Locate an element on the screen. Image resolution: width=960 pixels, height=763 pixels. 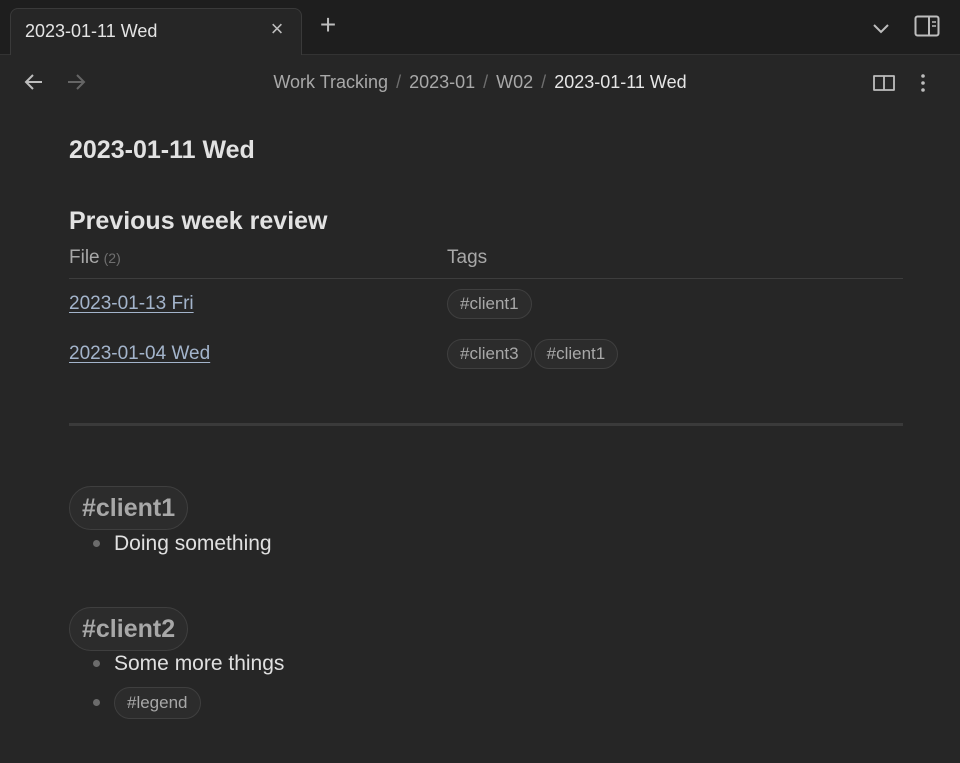
note-title: 2023-01-11 Wed is located at coordinates (162, 150).